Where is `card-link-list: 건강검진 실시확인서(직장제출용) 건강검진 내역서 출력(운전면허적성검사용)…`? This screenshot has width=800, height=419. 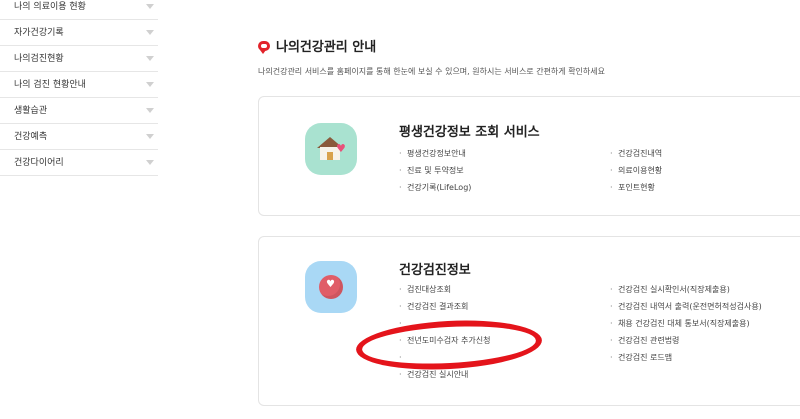 card-link-list: 건강검진 실시확인서(직장제출용) 건강검진 내역서 출력(운전면허적성검사용)… is located at coordinates (686, 323).